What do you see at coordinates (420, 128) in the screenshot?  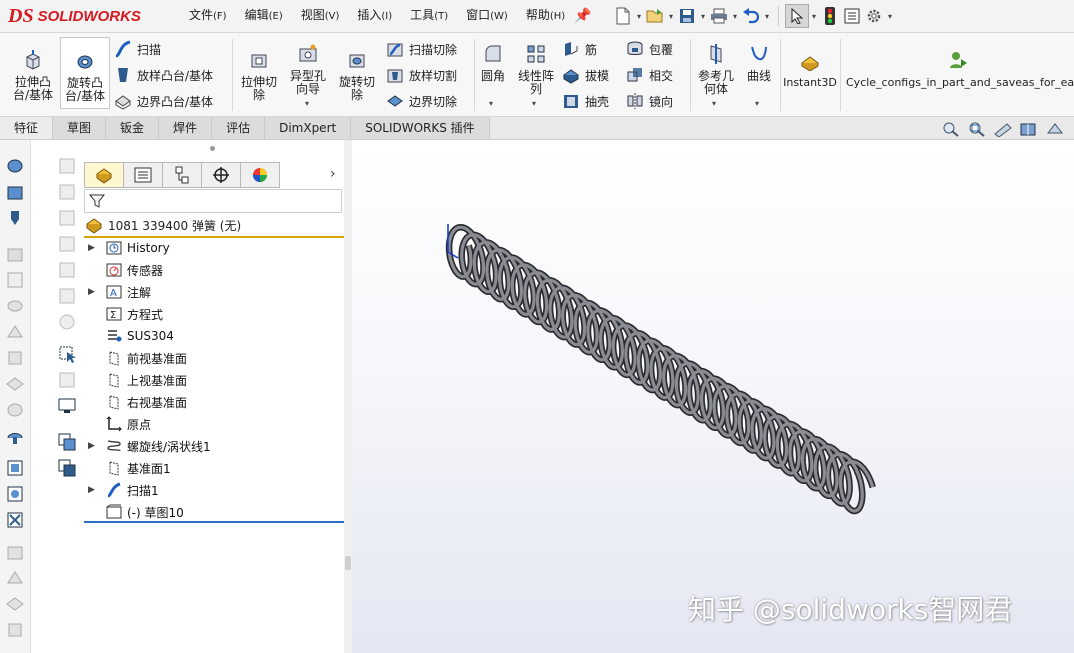 I see `tab-solidworks-addins: SOLIDWORKS 插件` at bounding box center [420, 128].